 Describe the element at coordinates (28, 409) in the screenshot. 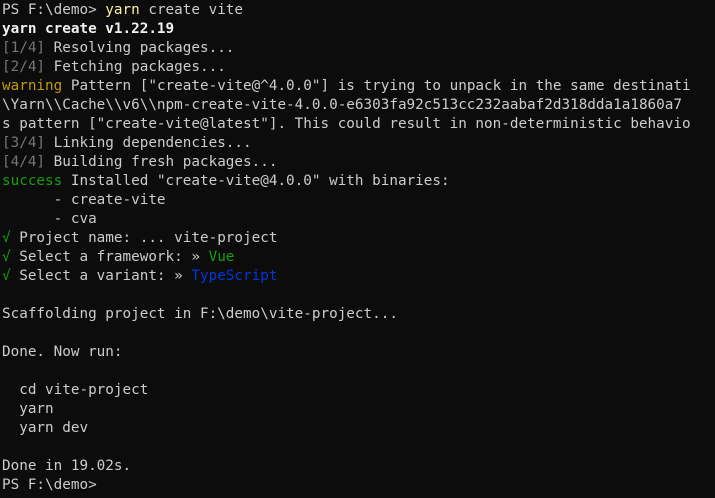

I see `next-command: yarn` at that location.